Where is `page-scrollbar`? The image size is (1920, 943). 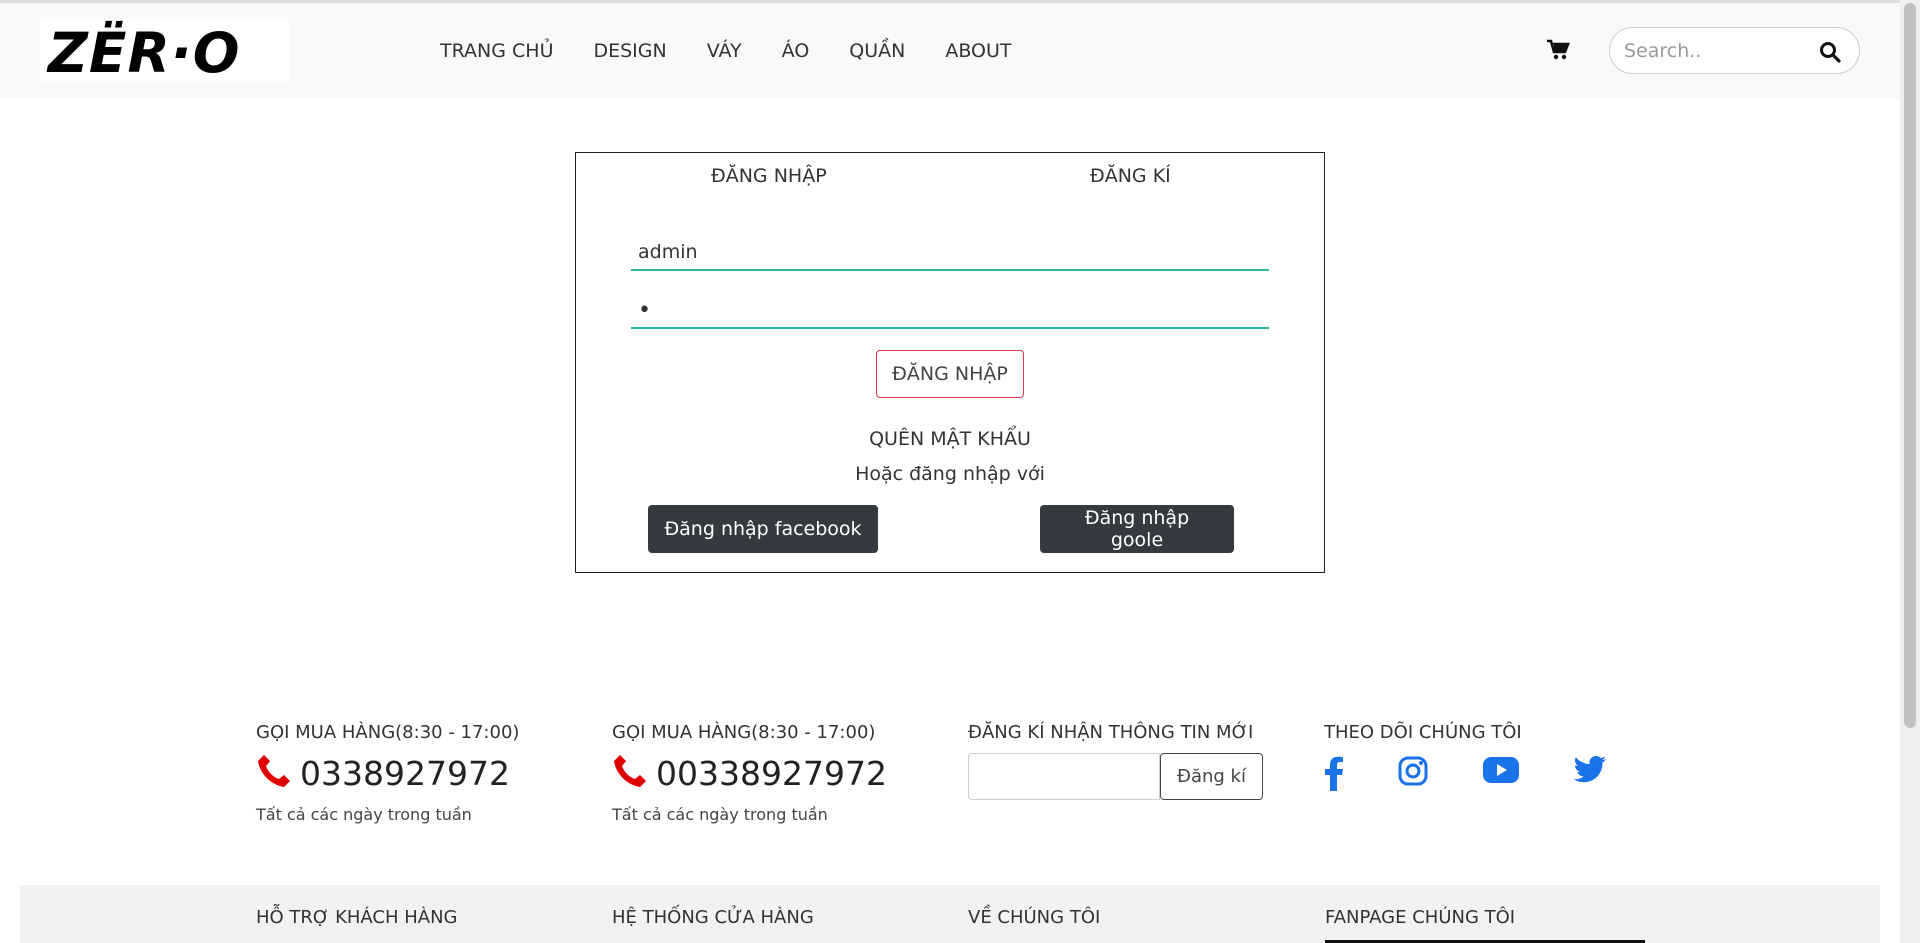
page-scrollbar is located at coordinates (1910, 471).